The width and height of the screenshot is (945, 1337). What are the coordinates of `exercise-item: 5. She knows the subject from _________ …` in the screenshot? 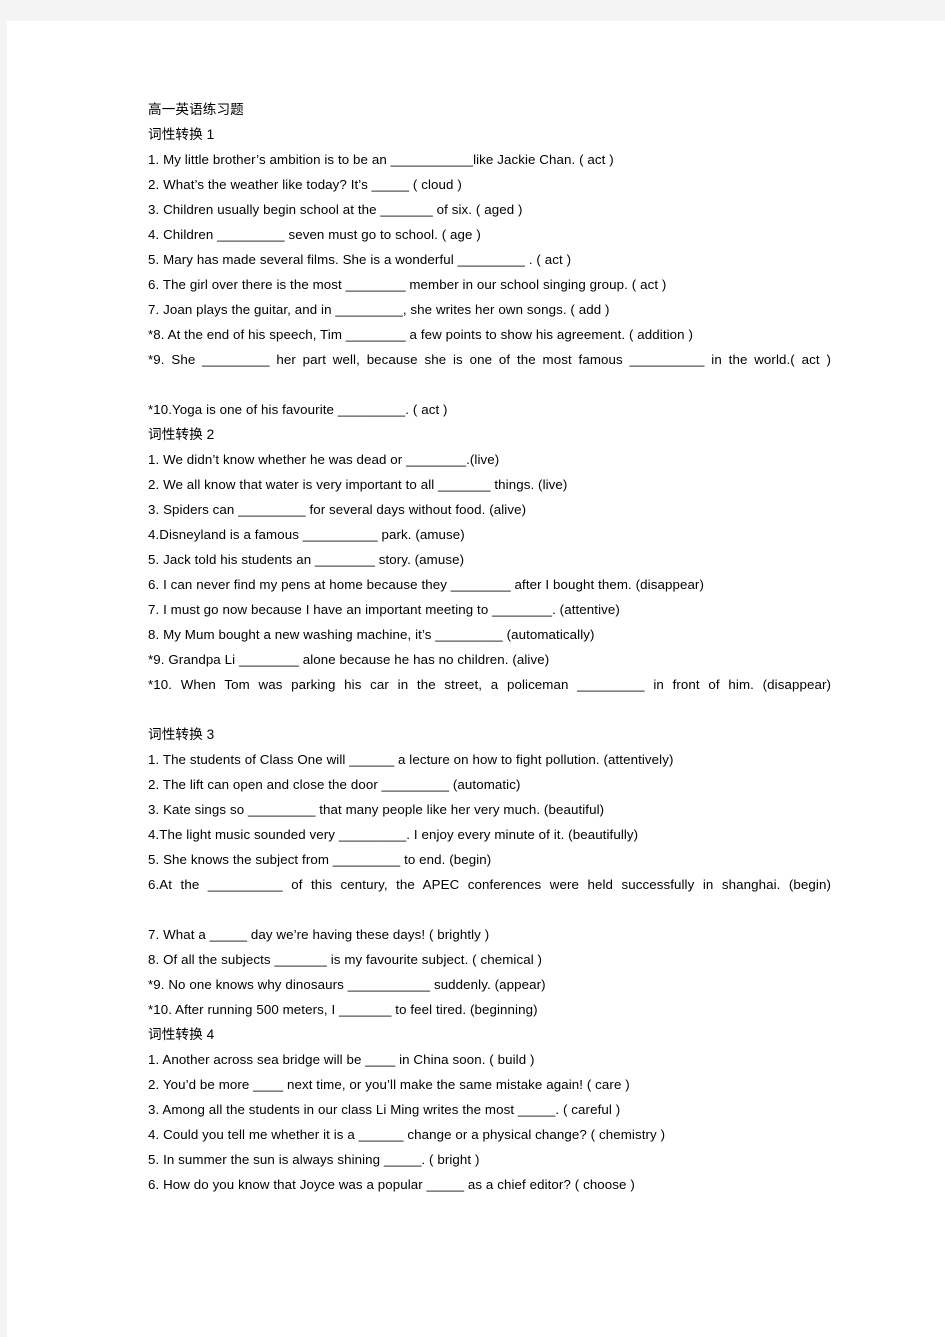 It's located at (320, 859).